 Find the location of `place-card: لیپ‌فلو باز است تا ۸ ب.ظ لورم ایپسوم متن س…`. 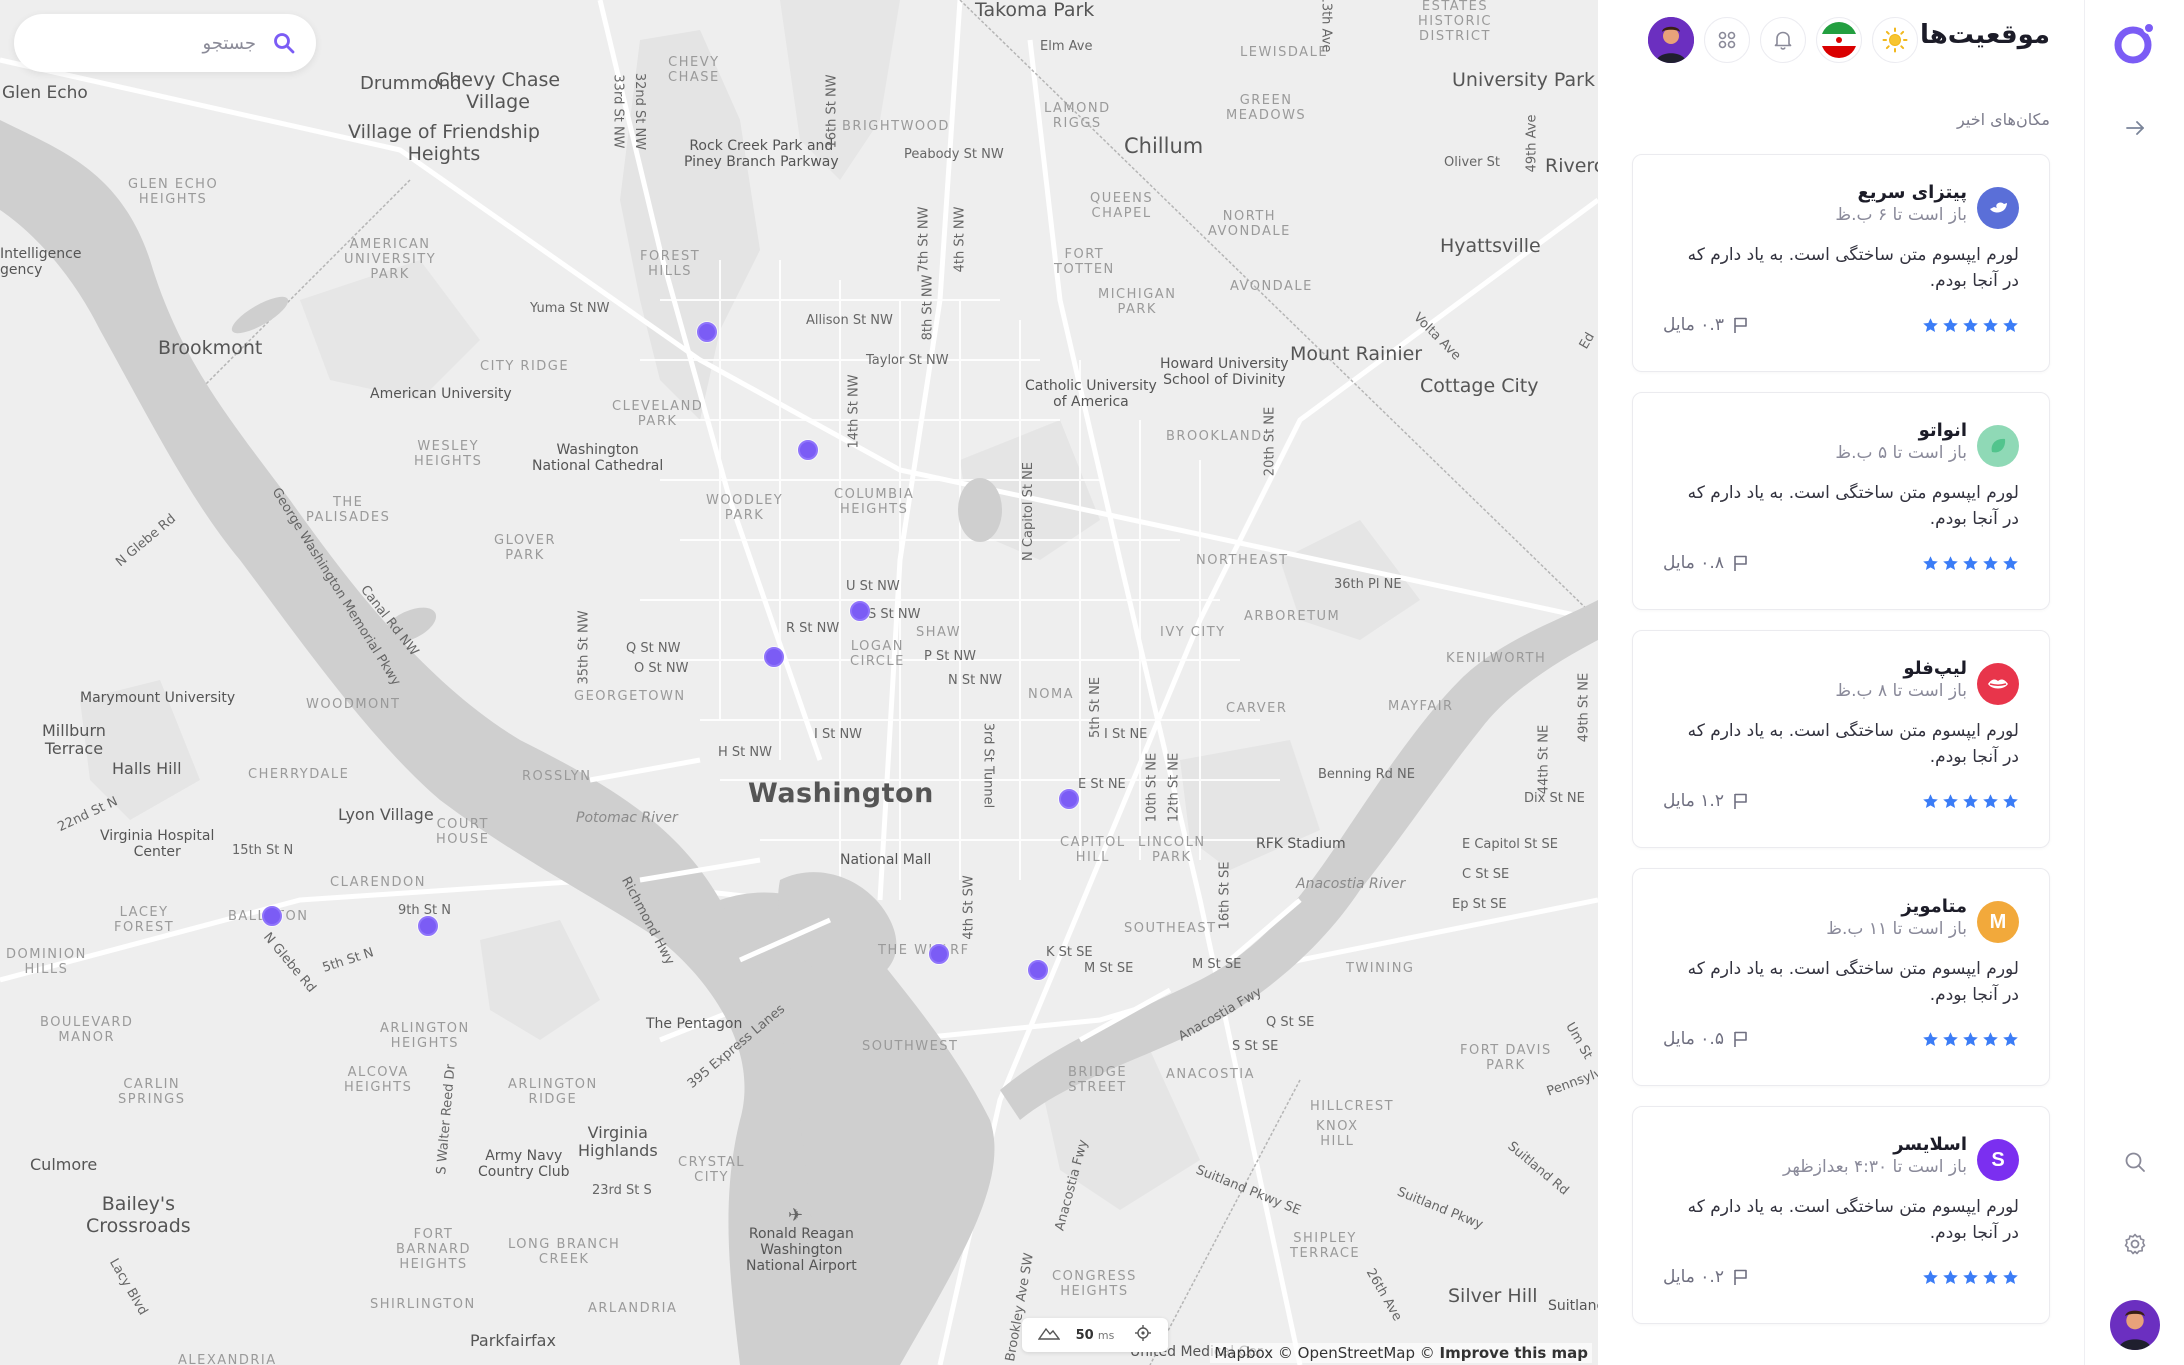

place-card: لیپ‌فلو باز است تا ۸ ب.ظ لورم ایپسوم متن س… is located at coordinates (1841, 739).